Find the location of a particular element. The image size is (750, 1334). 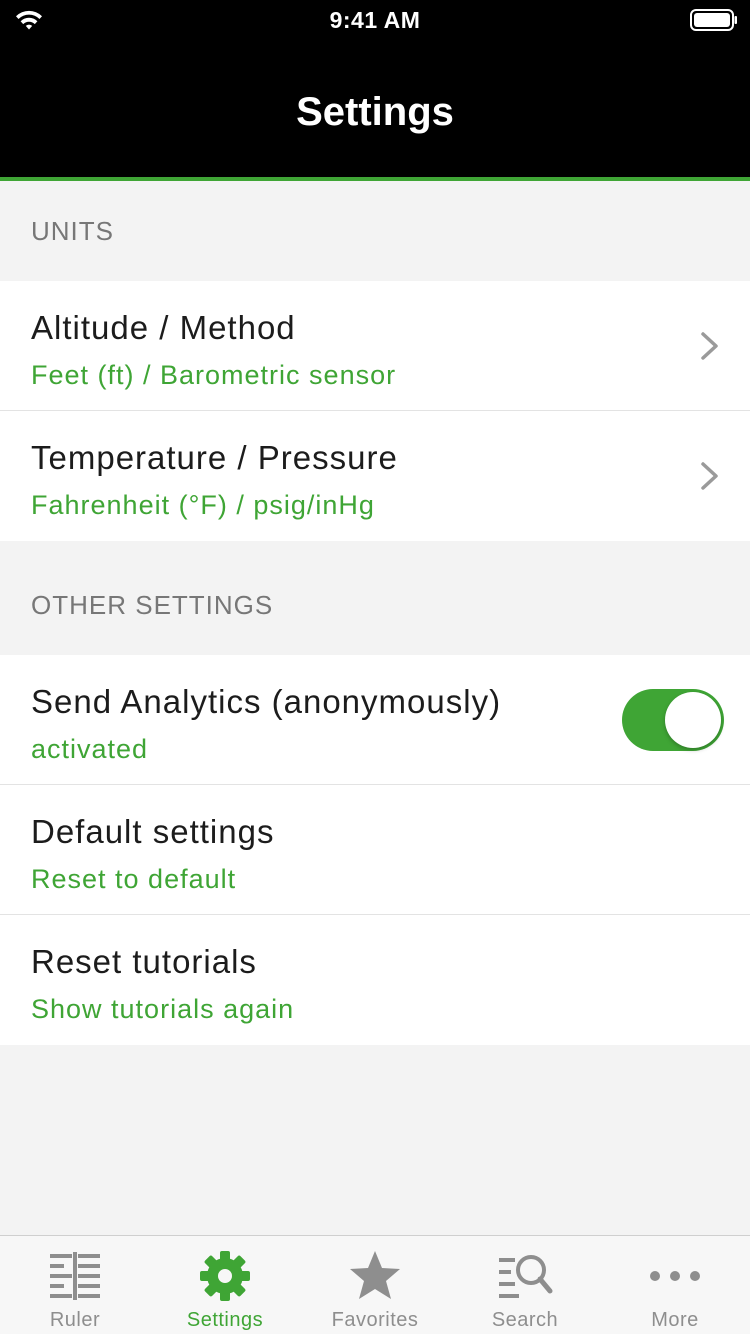

gear-icon is located at coordinates (225, 1276).